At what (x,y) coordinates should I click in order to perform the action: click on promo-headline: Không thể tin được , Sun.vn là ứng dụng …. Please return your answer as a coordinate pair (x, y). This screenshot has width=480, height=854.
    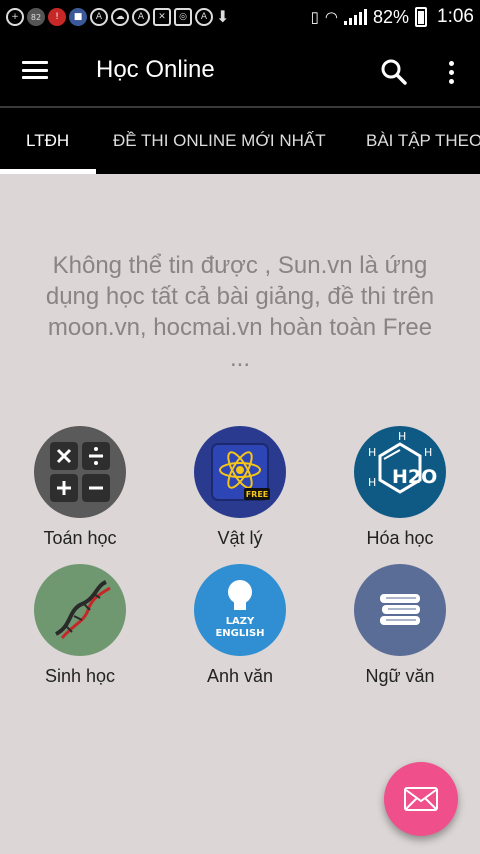
    Looking at the image, I should click on (240, 312).